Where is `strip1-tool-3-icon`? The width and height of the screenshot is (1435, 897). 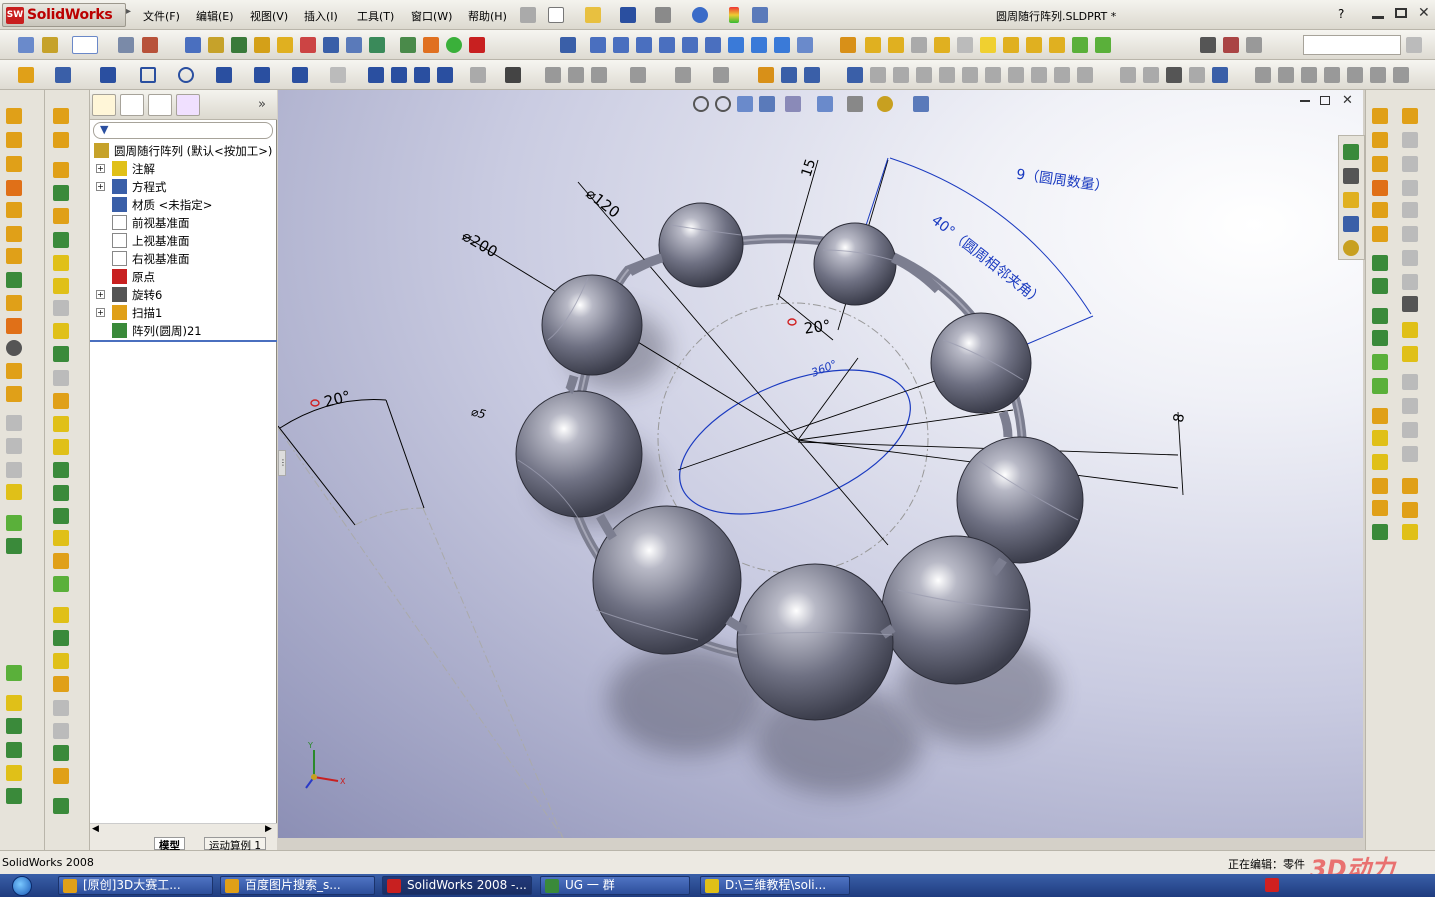
strip1-tool-3-icon is located at coordinates (14, 164).